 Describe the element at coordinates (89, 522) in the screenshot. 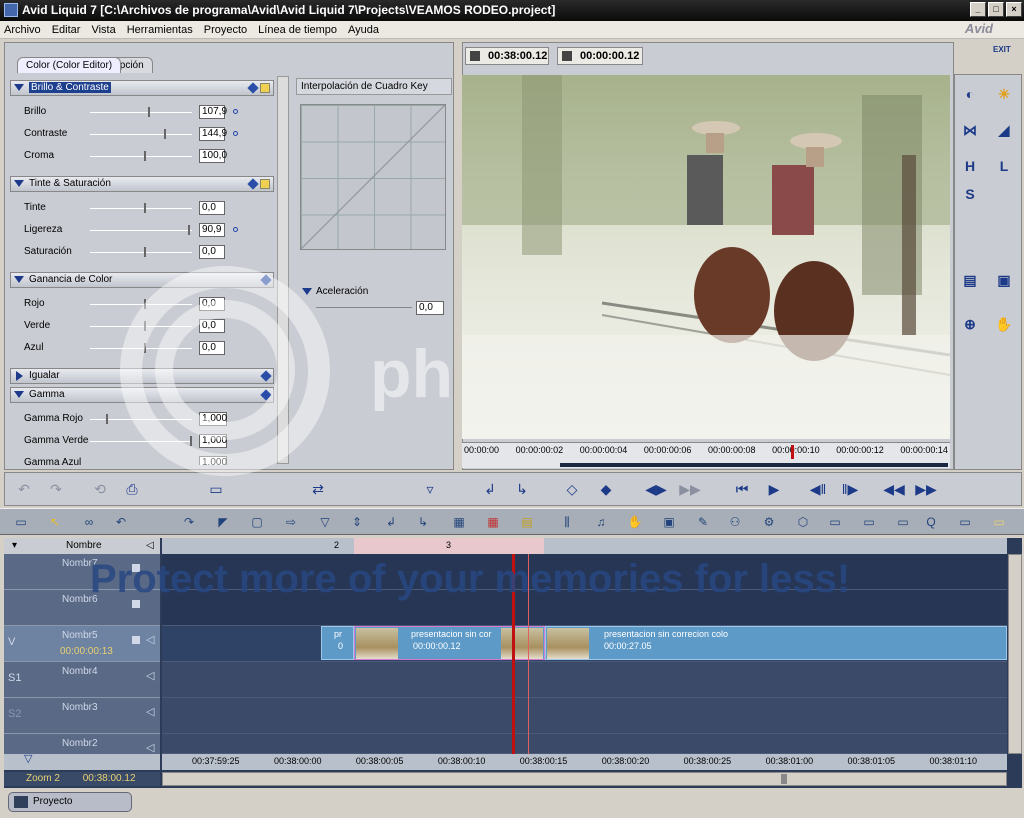

I see `link-icon: ∞` at that location.